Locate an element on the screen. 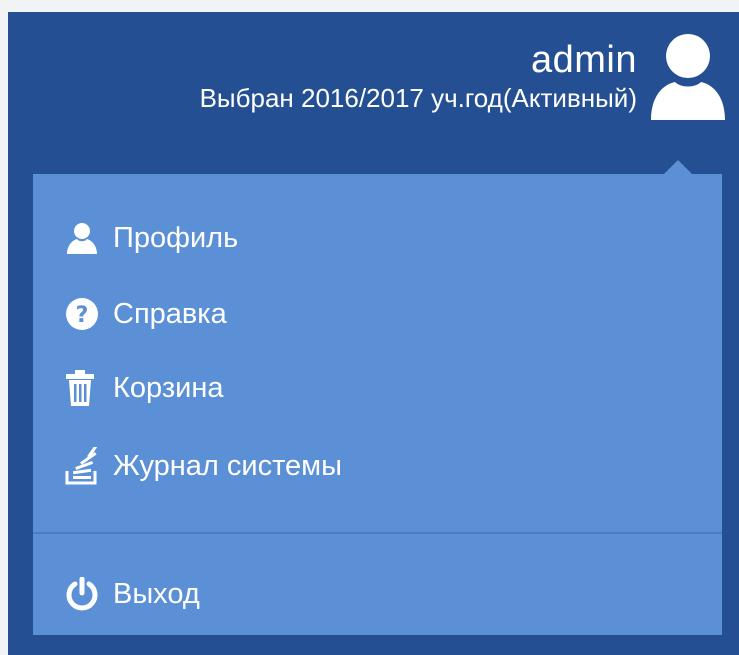 The image size is (739, 655). stack-log-icon is located at coordinates (86, 466).